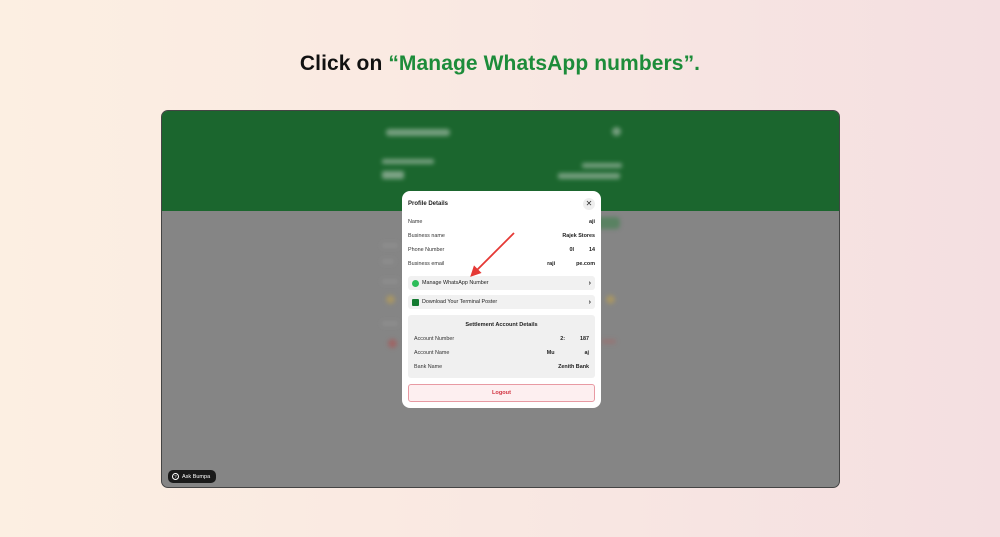 The height and width of the screenshot is (537, 1000). I want to click on field-label: Account Name, so click(432, 353).